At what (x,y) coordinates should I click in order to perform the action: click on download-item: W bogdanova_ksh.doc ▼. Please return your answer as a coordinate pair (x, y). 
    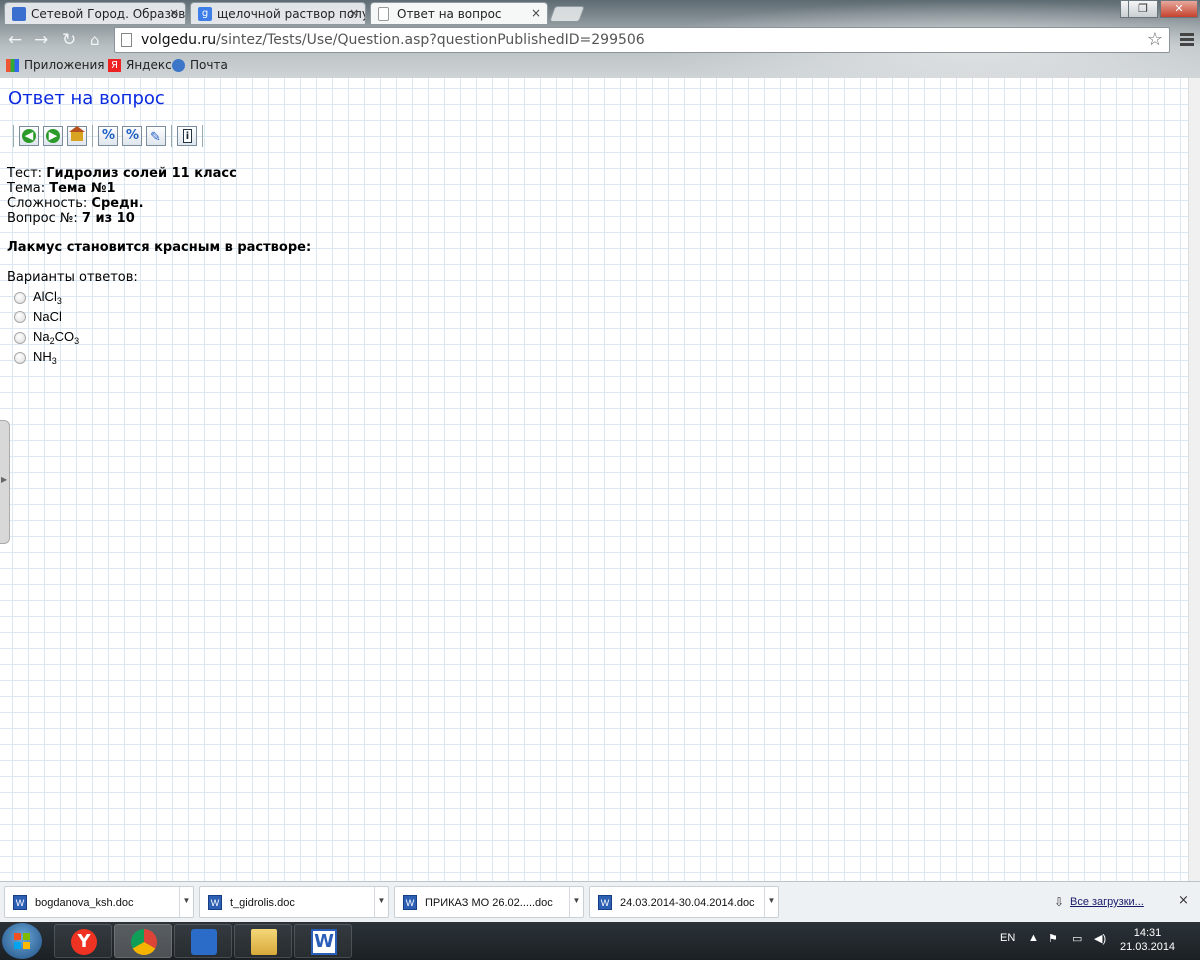
    Looking at the image, I should click on (99, 902).